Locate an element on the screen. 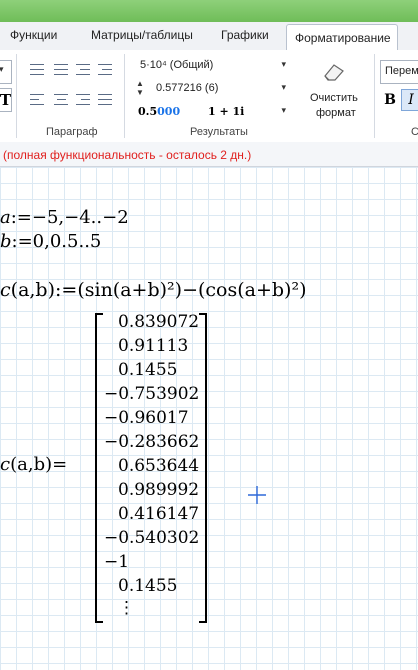 This screenshot has height=670, width=418. italic-button: I is located at coordinates (409, 100).